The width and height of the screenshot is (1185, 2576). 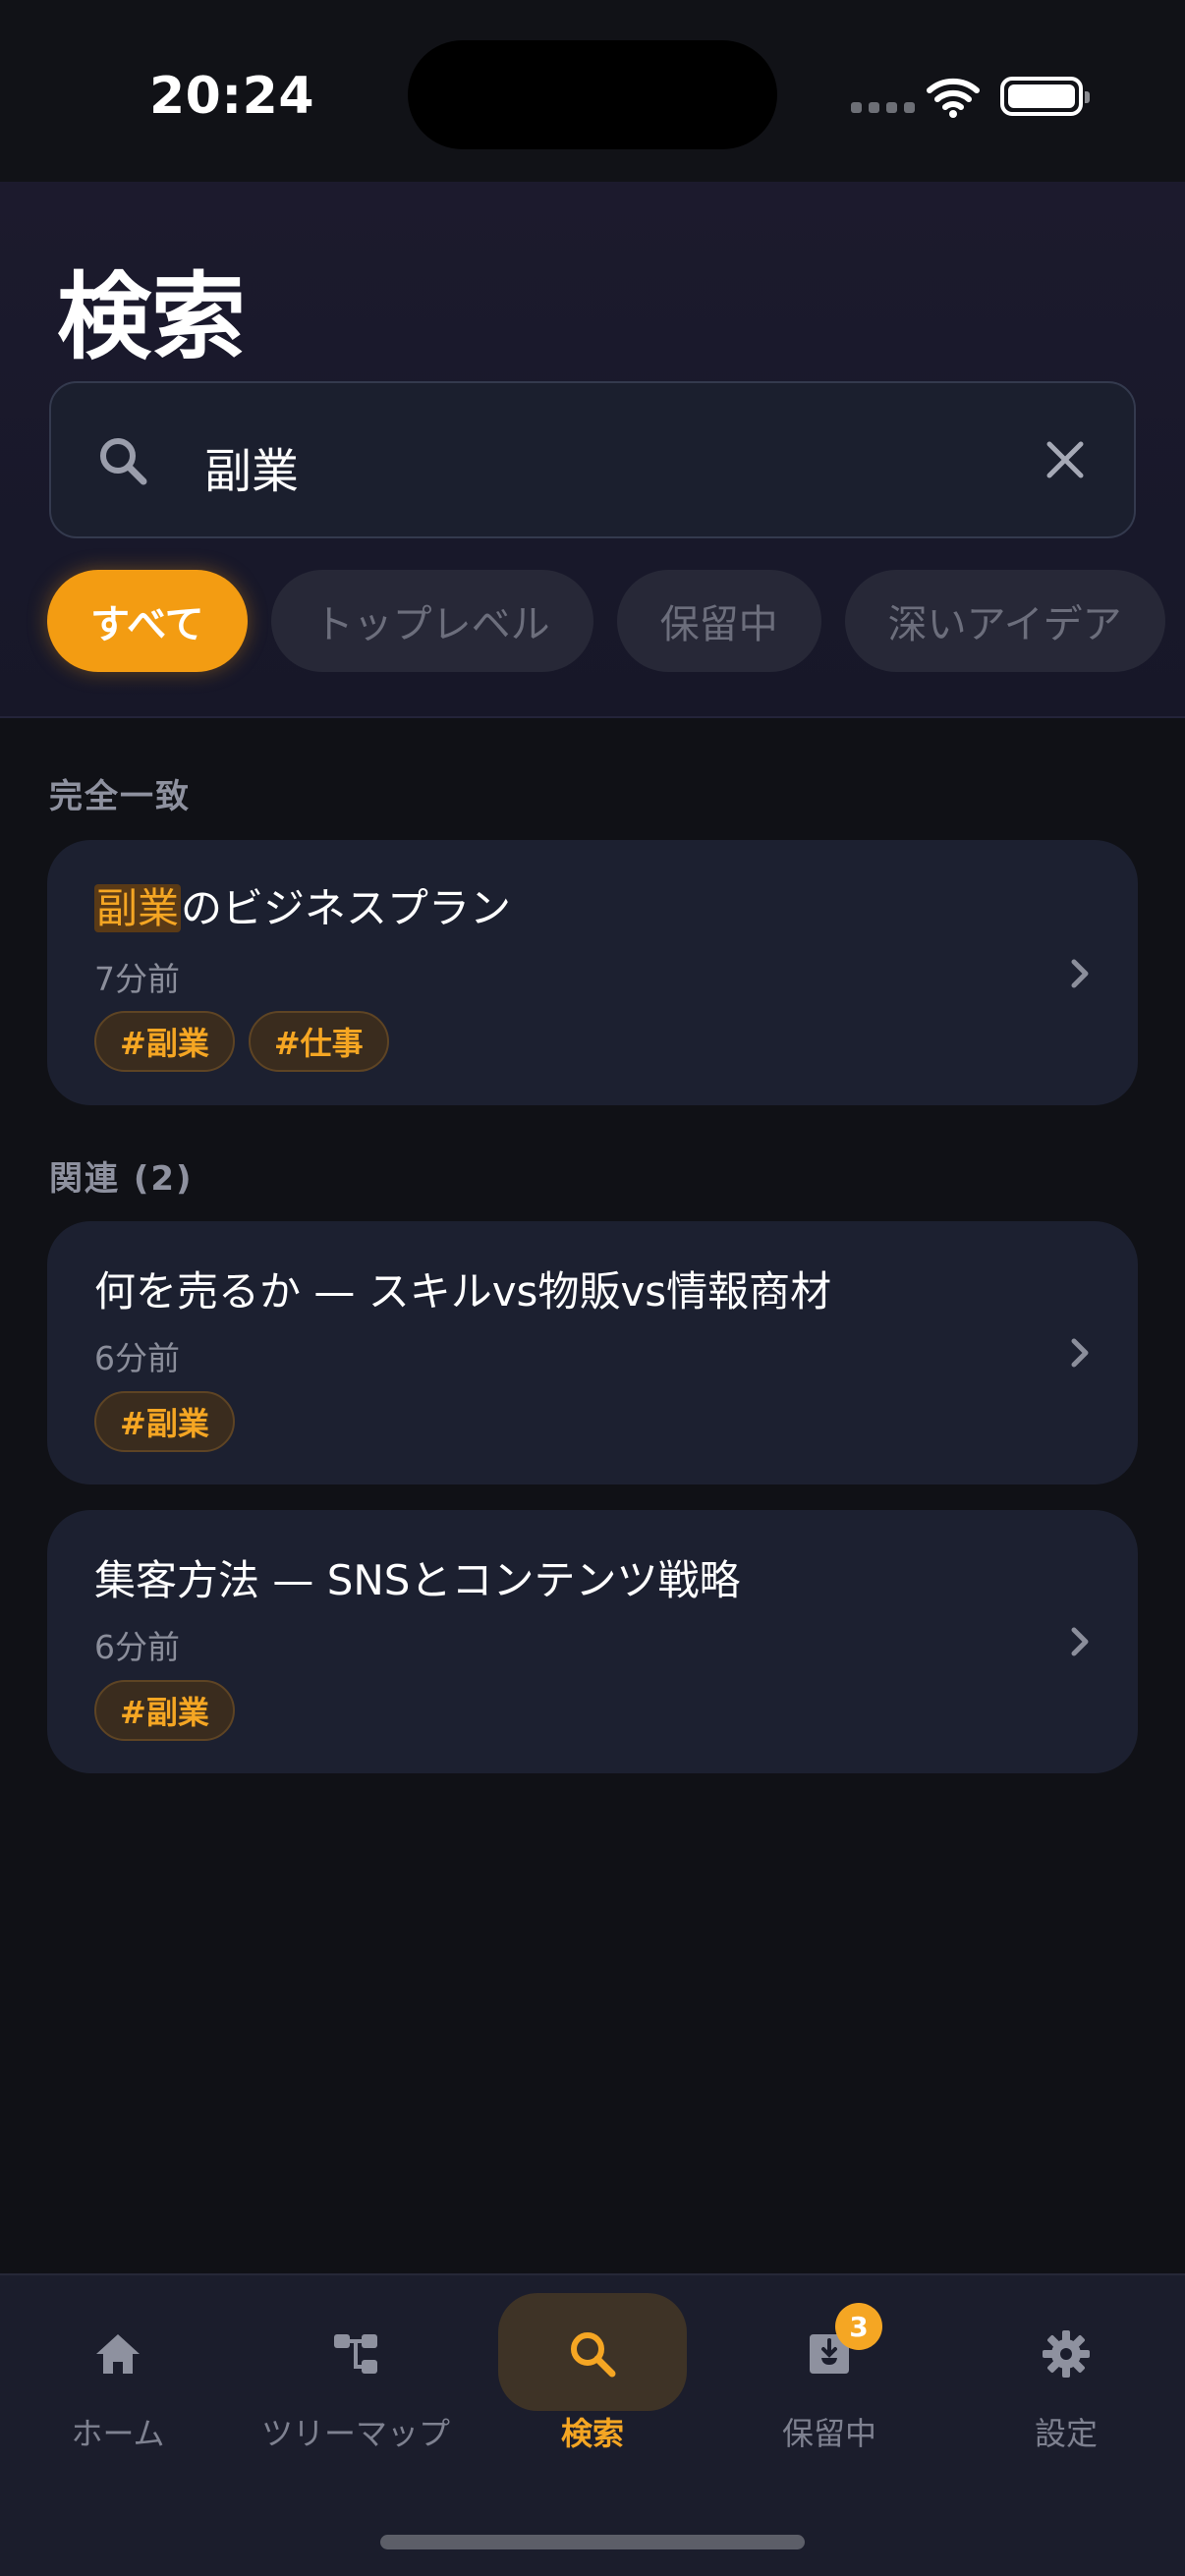 What do you see at coordinates (138, 908) in the screenshot?
I see `highlighted-match: 副業` at bounding box center [138, 908].